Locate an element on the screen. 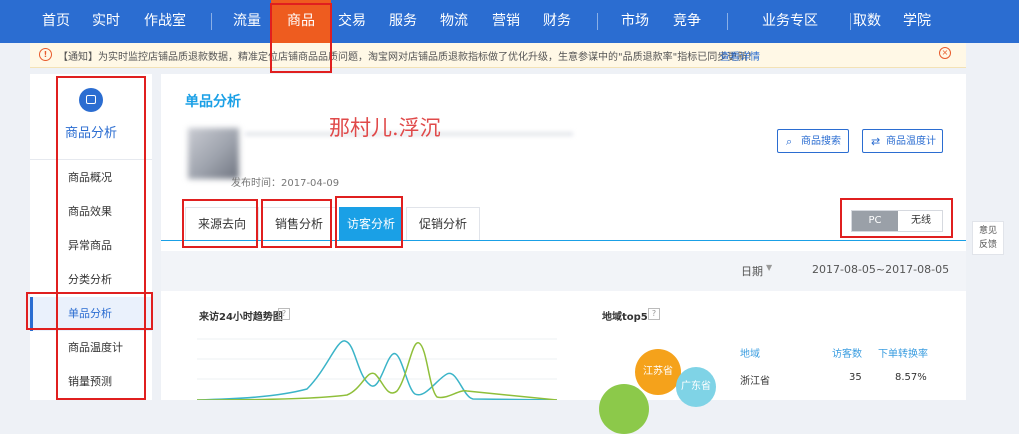 This screenshot has width=1019, height=434. toggle-pc: PC is located at coordinates (875, 221).